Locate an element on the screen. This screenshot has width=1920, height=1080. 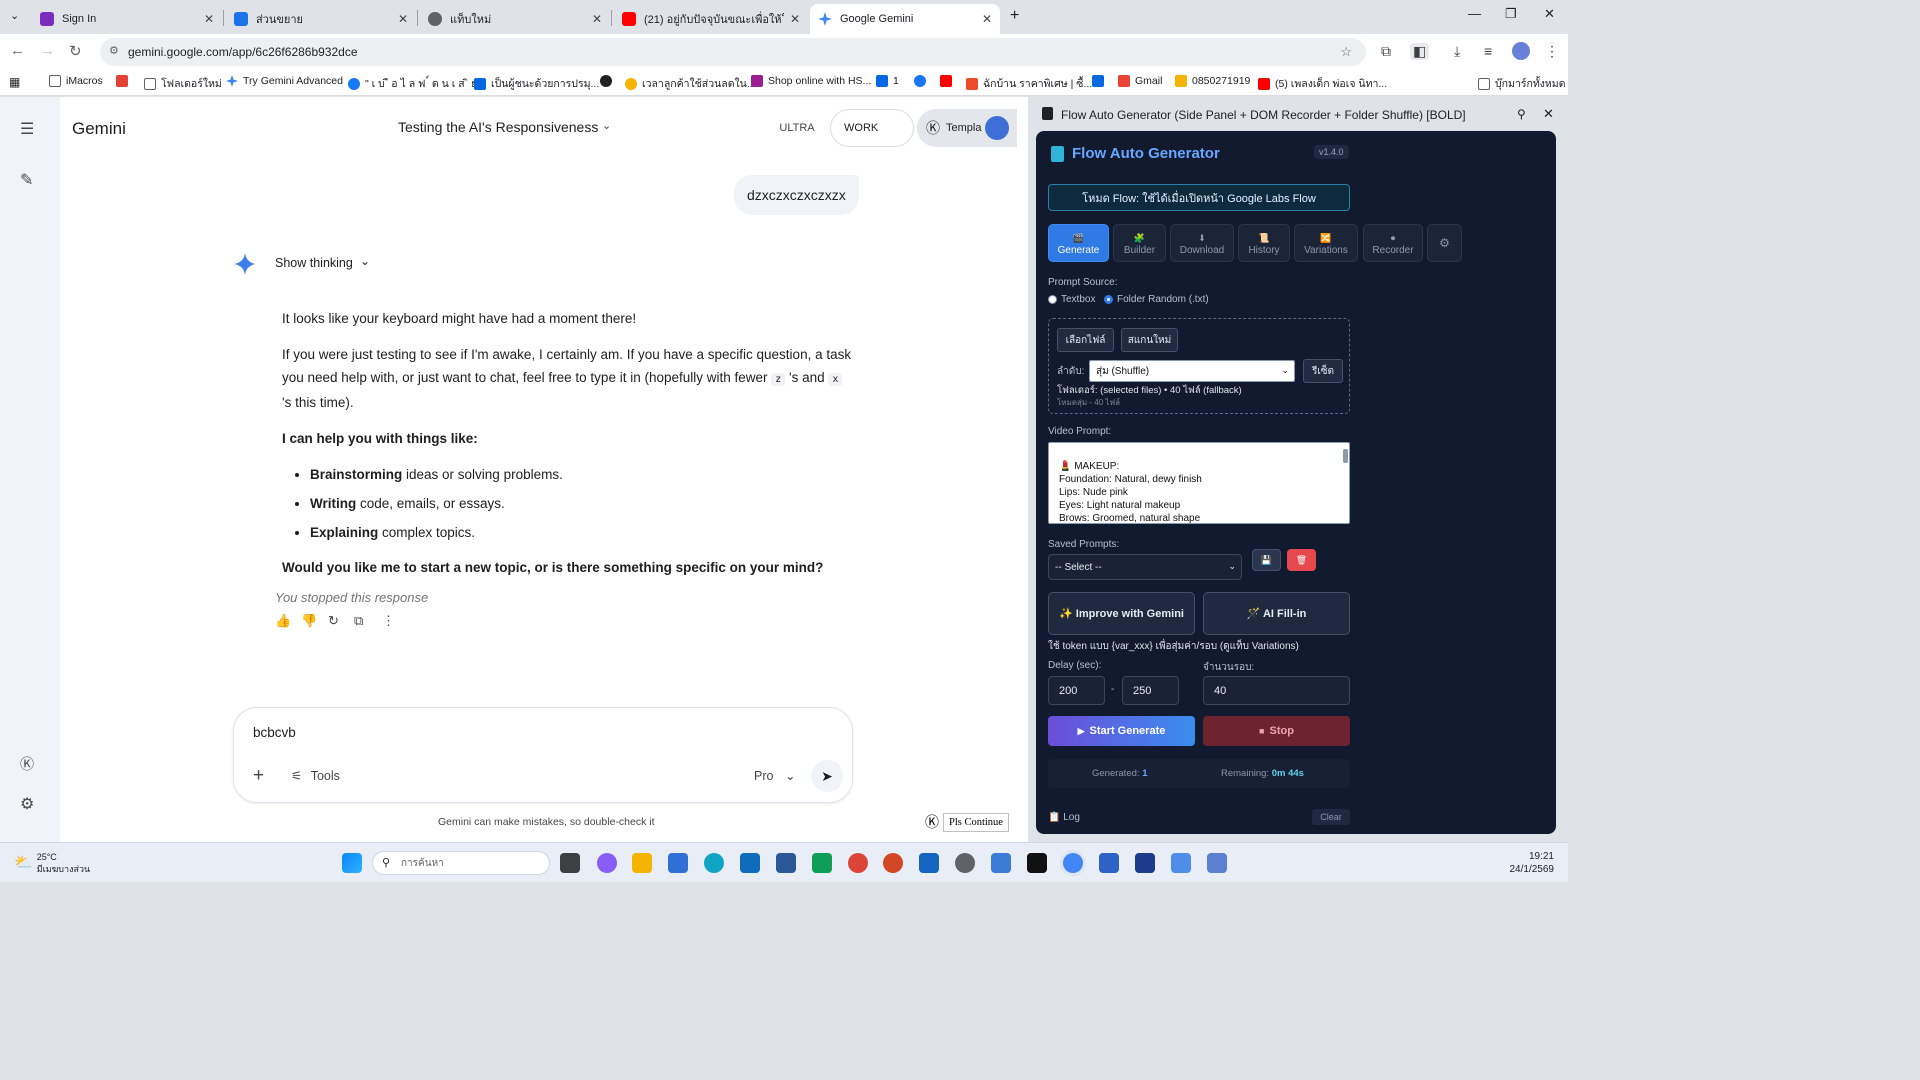
user-avatar is located at coordinates (997, 128).